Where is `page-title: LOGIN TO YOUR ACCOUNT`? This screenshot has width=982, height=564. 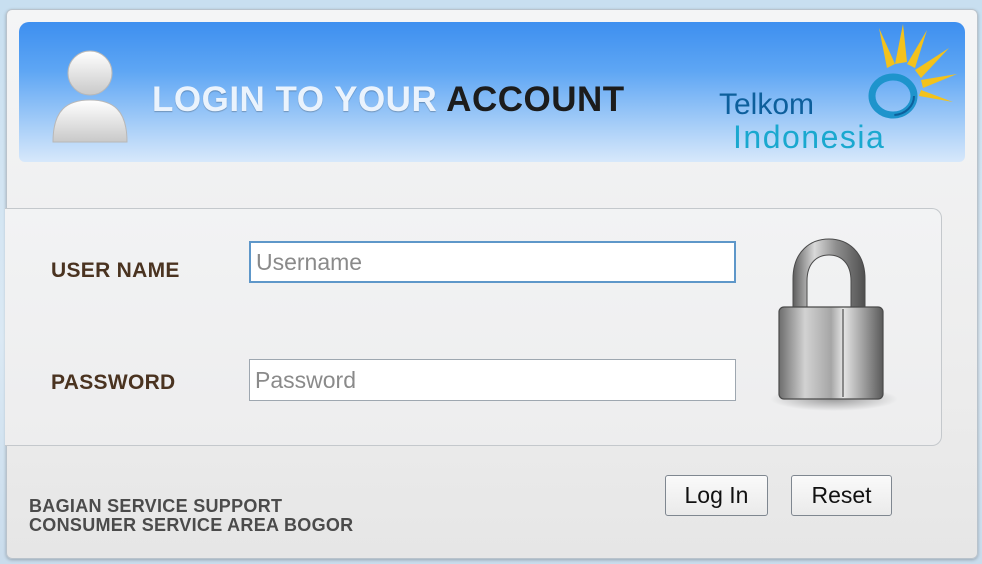 page-title: LOGIN TO YOUR ACCOUNT is located at coordinates (388, 100).